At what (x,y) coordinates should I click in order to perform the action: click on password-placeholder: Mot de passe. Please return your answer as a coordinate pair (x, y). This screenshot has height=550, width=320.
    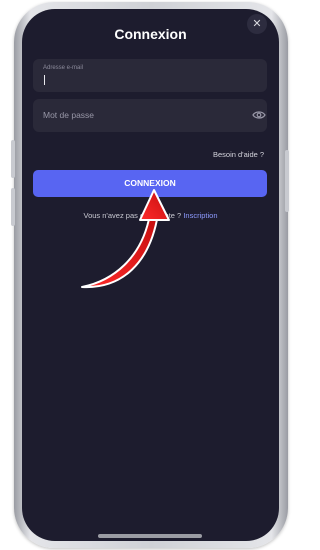
    Looking at the image, I should click on (69, 115).